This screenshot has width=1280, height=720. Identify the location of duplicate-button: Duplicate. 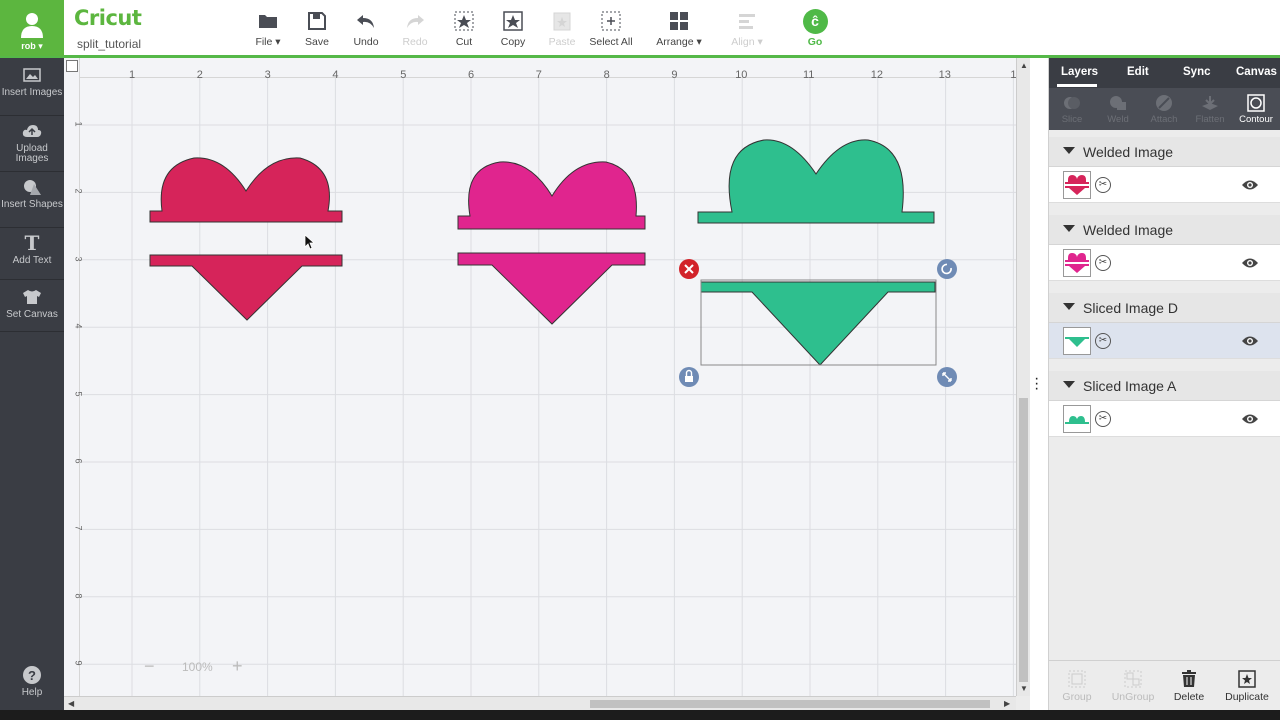
(1247, 686).